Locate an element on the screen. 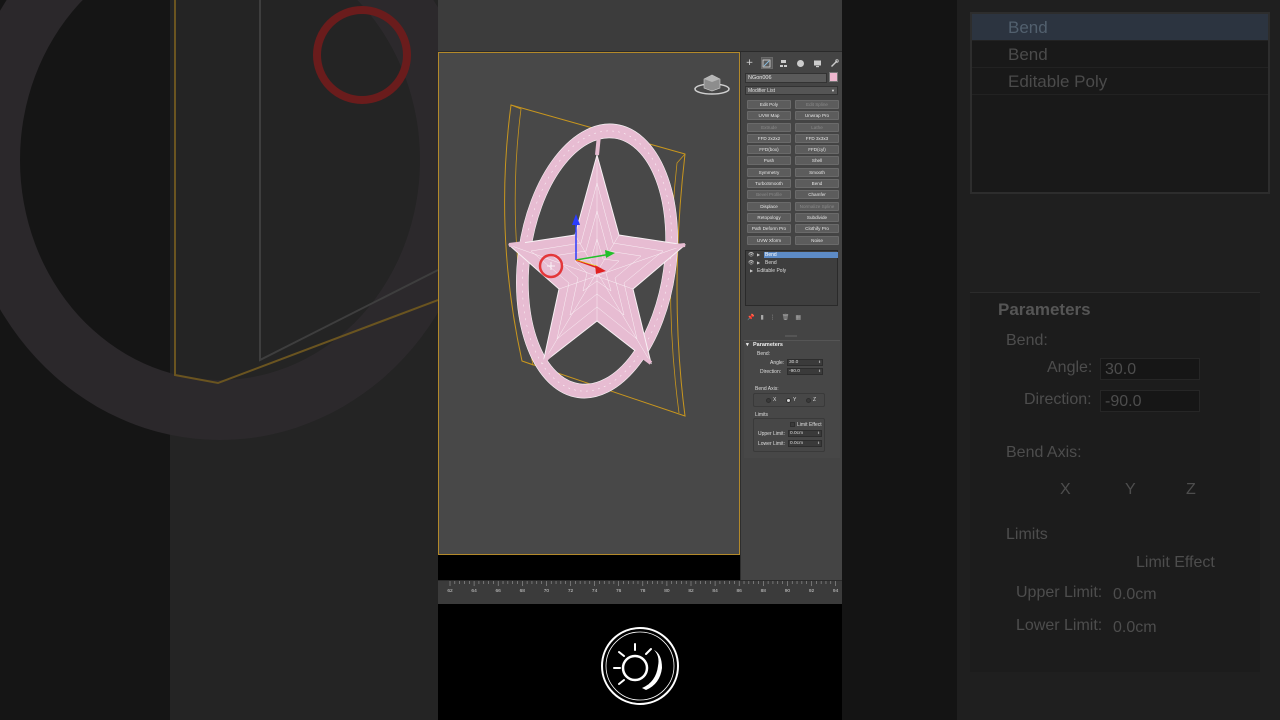 This screenshot has width=1280, height=720. modifier-button: Subdivide is located at coordinates (817, 217).